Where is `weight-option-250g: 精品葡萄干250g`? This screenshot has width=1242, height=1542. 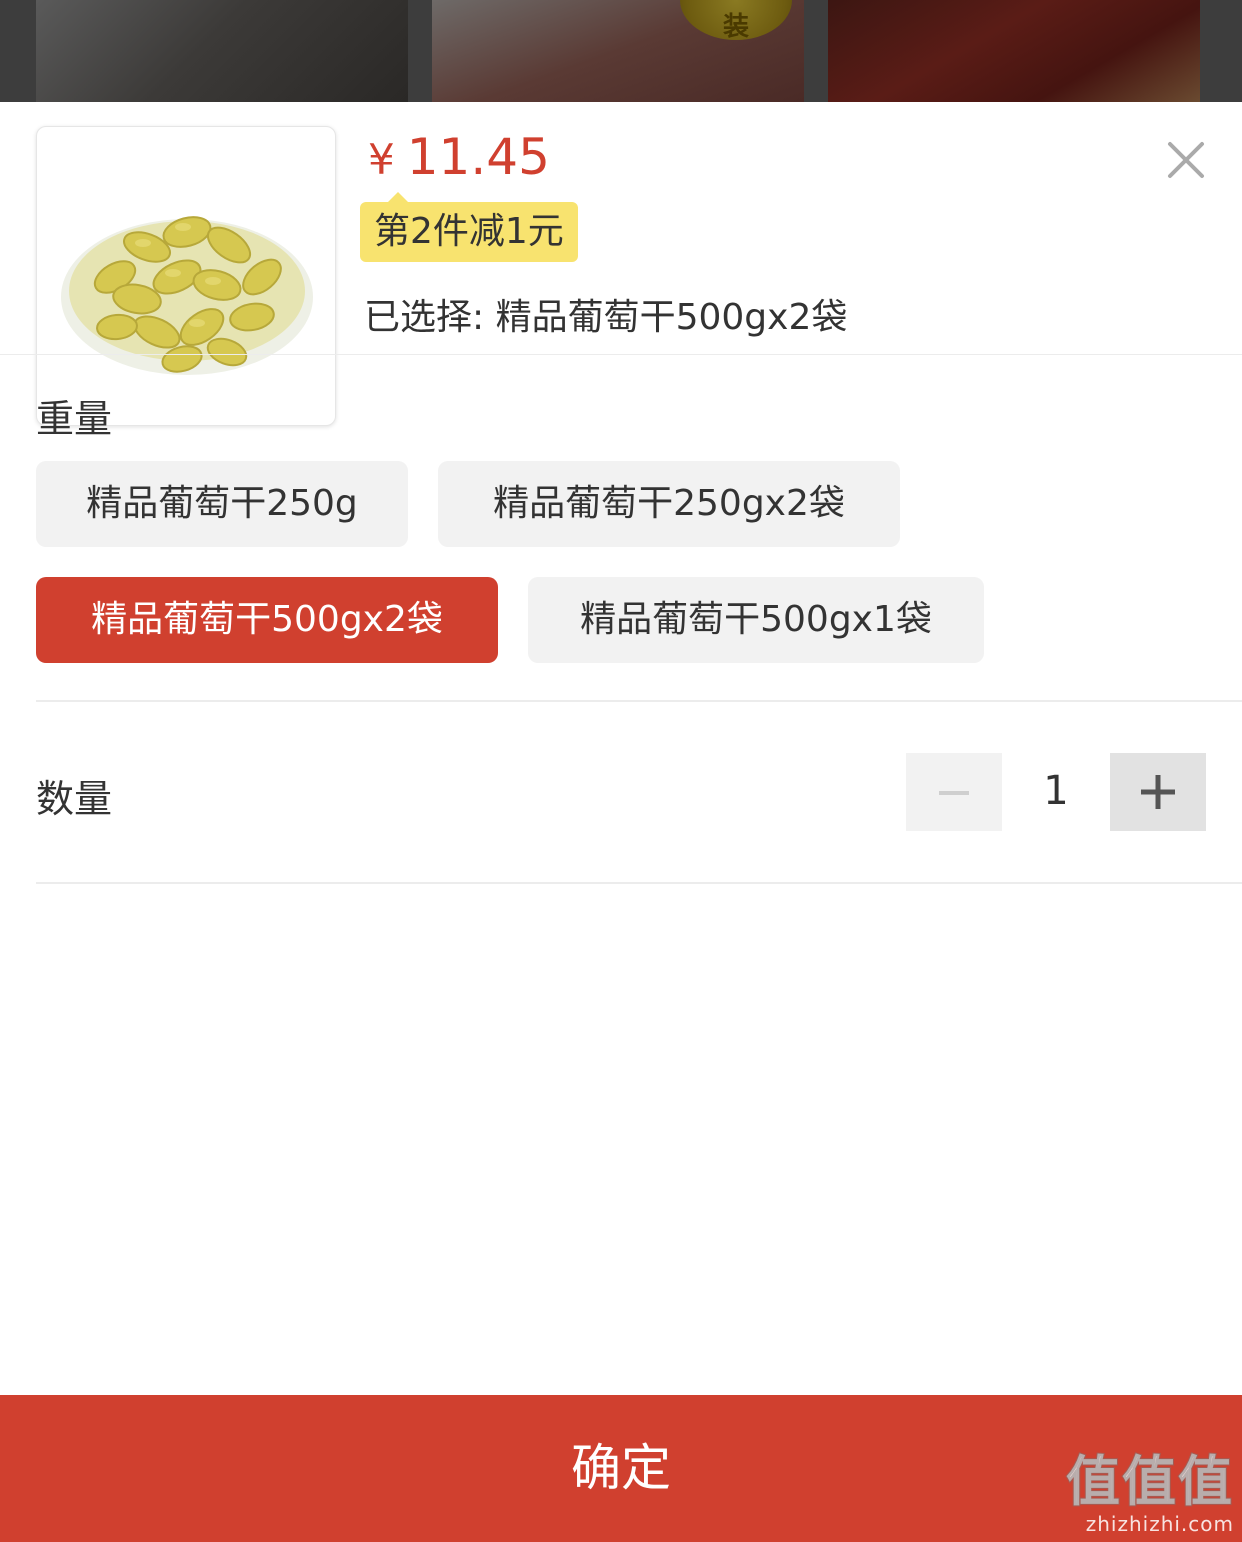
weight-option-250g: 精品葡萄干250g is located at coordinates (222, 504).